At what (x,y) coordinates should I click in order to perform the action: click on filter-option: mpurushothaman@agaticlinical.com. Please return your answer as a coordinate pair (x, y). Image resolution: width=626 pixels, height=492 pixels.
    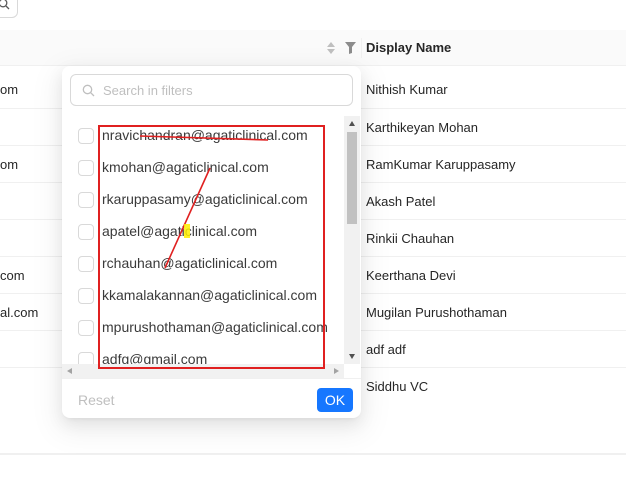
    Looking at the image, I should click on (208, 327).